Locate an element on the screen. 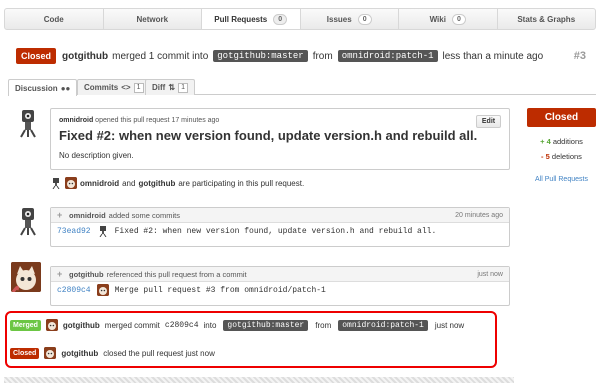  tab-issues: Issues 0 is located at coordinates (350, 19).